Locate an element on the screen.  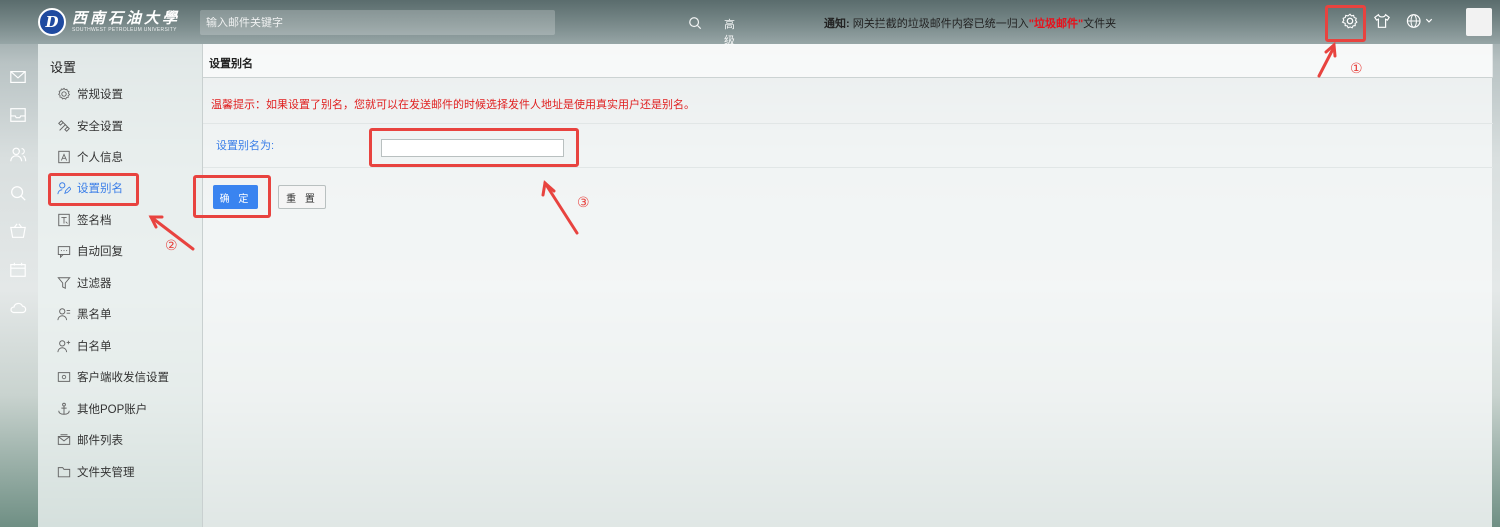
logo-en: SOUTHWEST PETROLEUM UNIVERSITY is located at coordinates (124, 30).